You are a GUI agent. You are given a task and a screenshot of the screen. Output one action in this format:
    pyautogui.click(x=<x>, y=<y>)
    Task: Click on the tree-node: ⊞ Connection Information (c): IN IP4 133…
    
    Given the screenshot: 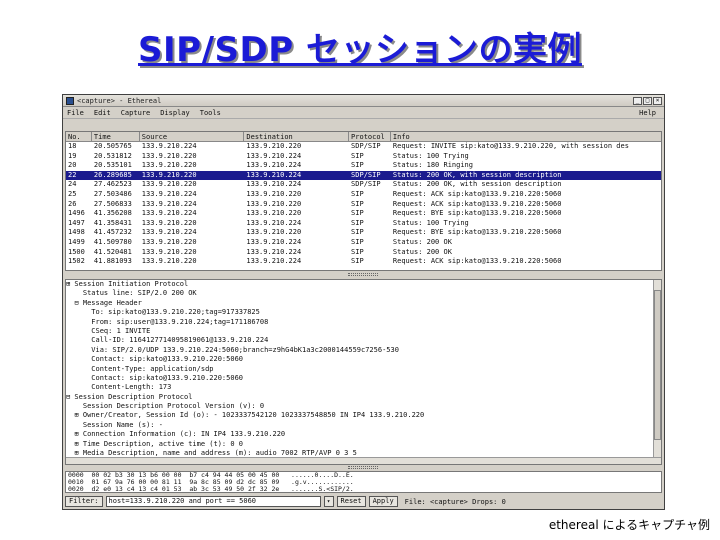 What is the action you would take?
    pyautogui.click(x=363, y=434)
    